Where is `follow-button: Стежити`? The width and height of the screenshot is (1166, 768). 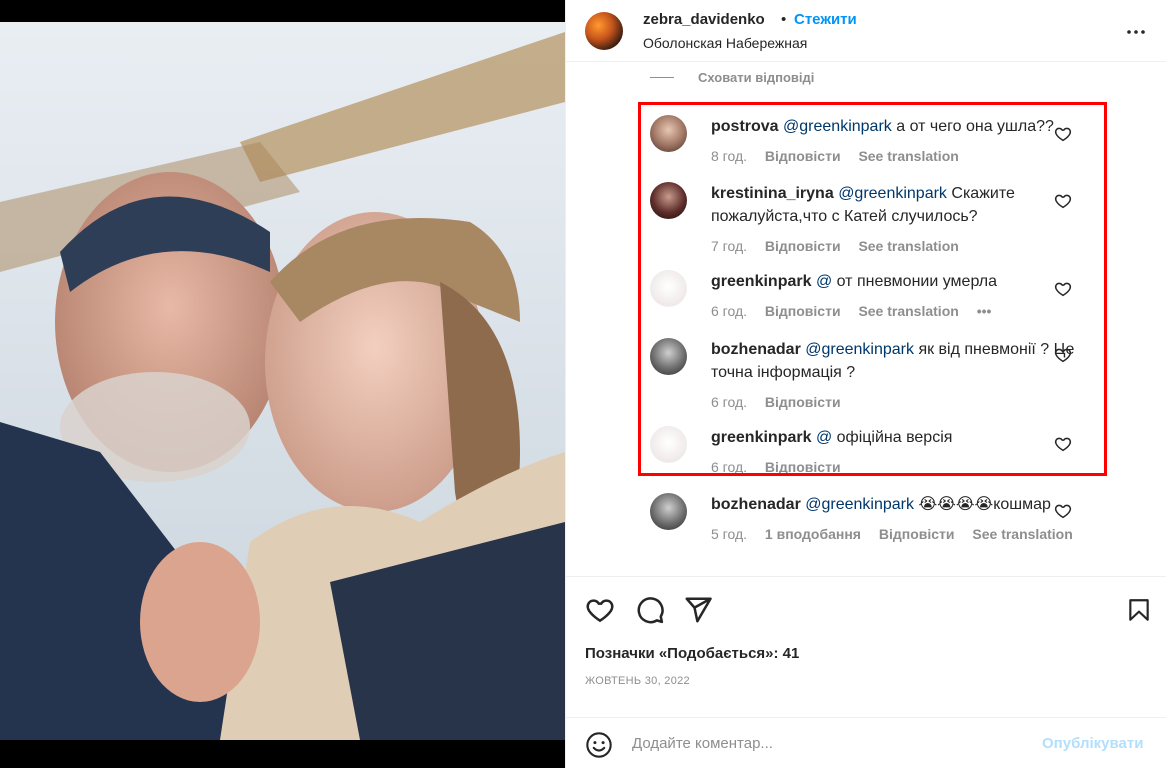 follow-button: Стежити is located at coordinates (825, 19).